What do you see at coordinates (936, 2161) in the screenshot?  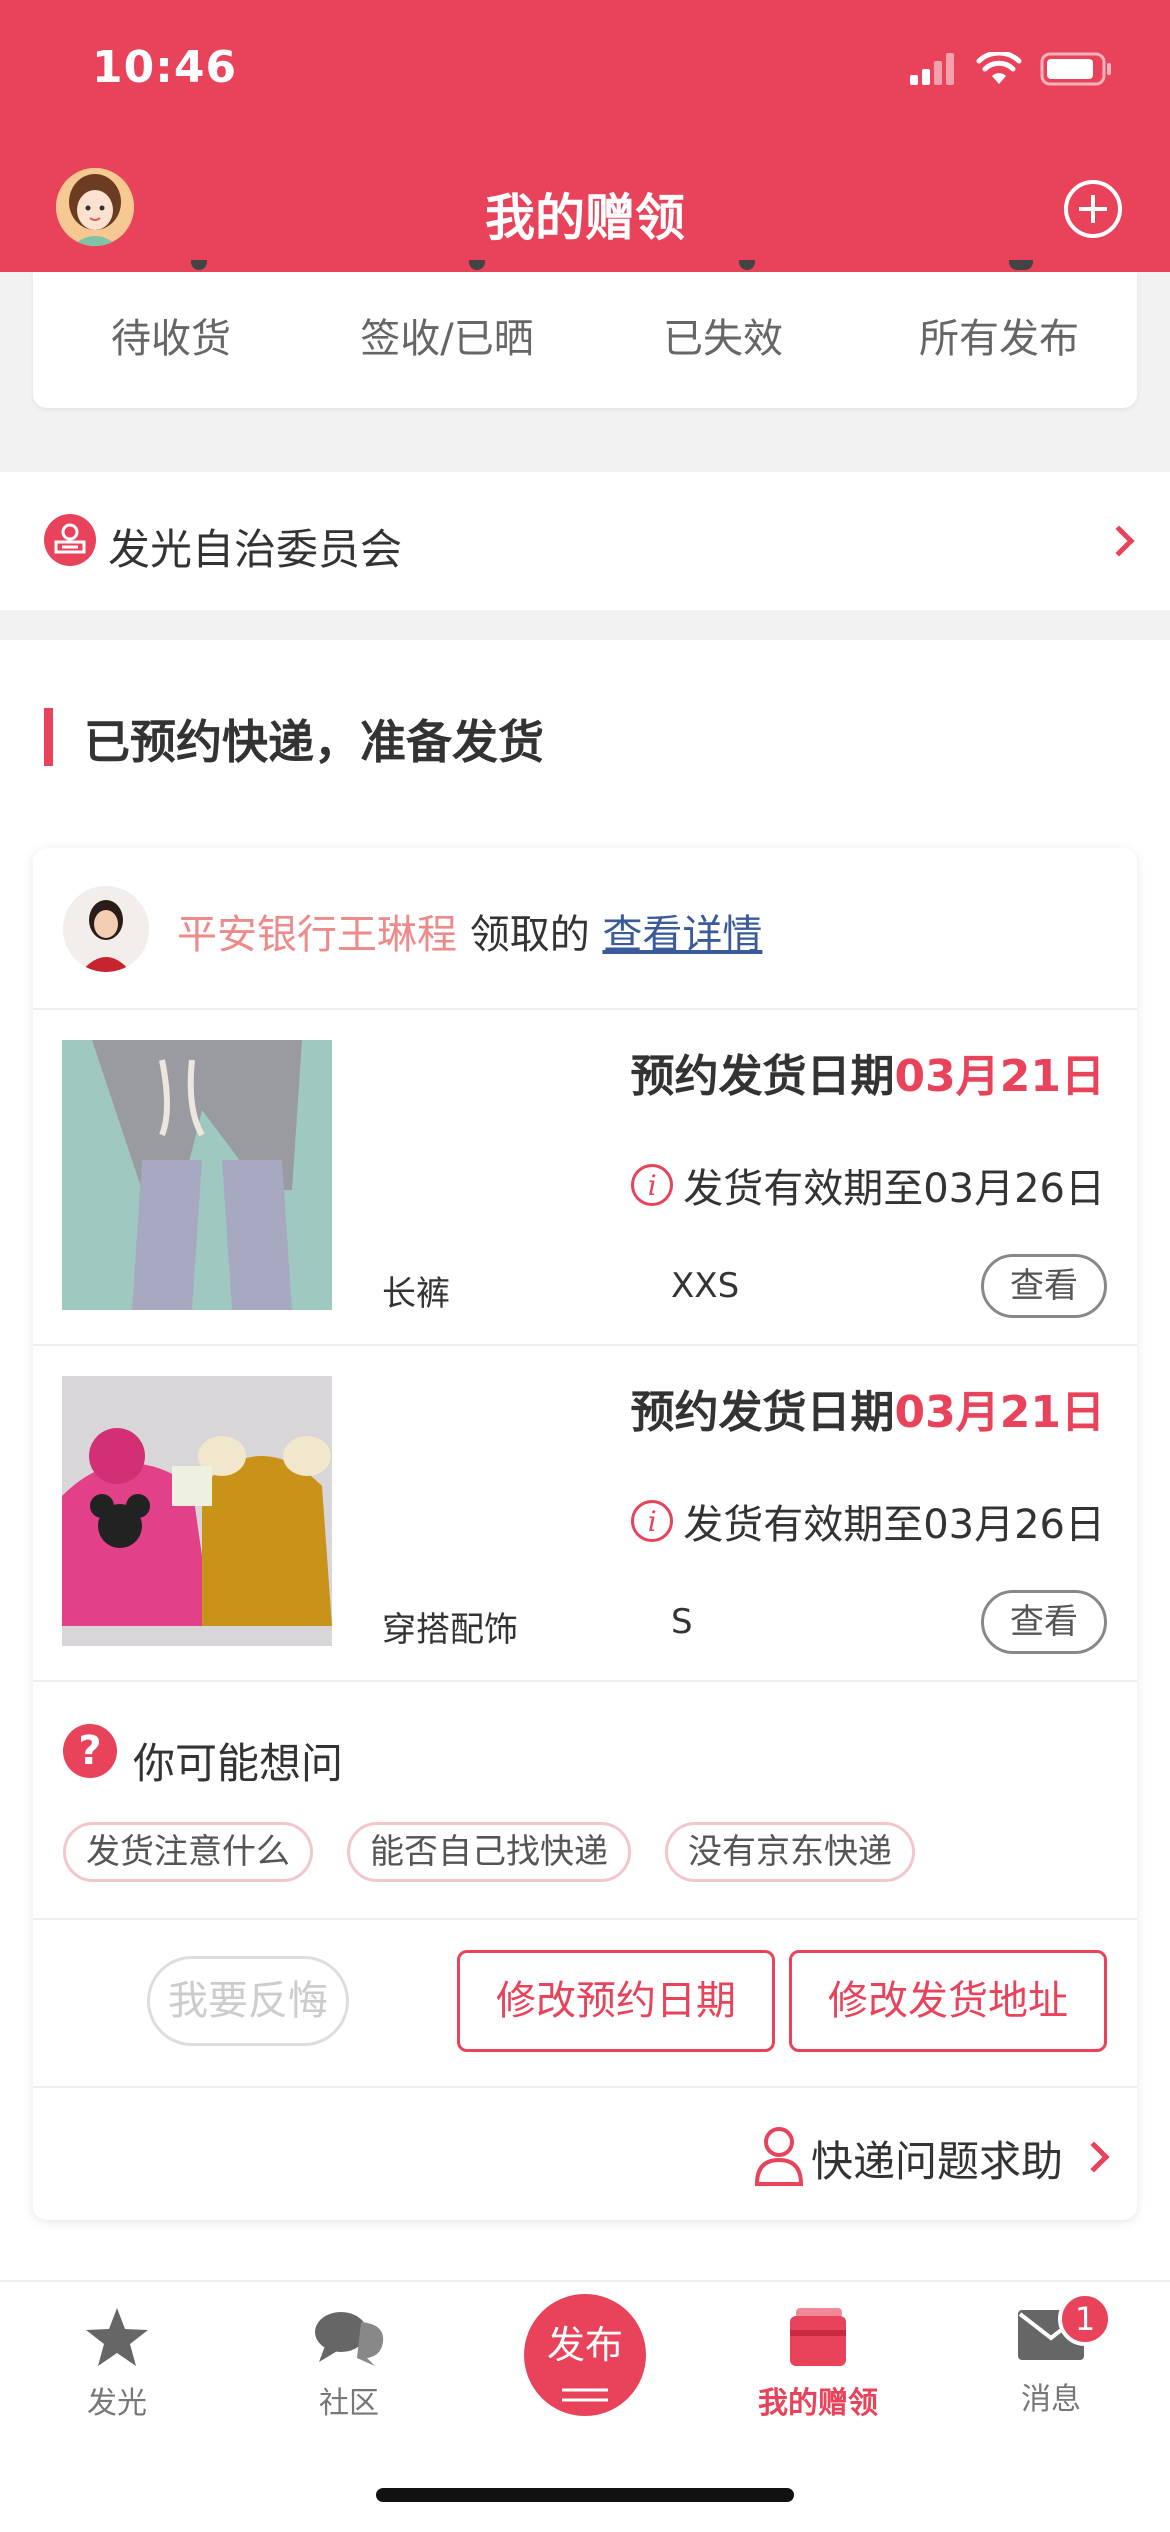 I see `courier-help-label: 快递问题求助` at bounding box center [936, 2161].